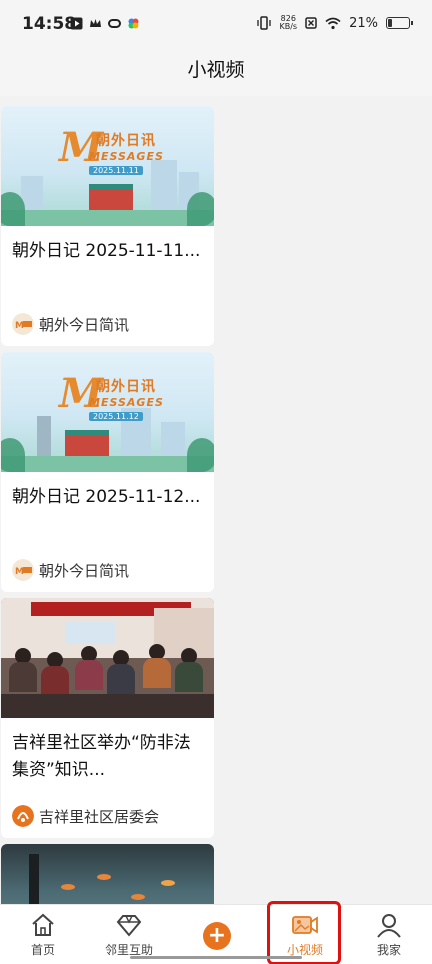 The height and width of the screenshot is (964, 432). What do you see at coordinates (216, 25) in the screenshot?
I see `status-bar: 14:58 826 KB/s 21%` at bounding box center [216, 25].